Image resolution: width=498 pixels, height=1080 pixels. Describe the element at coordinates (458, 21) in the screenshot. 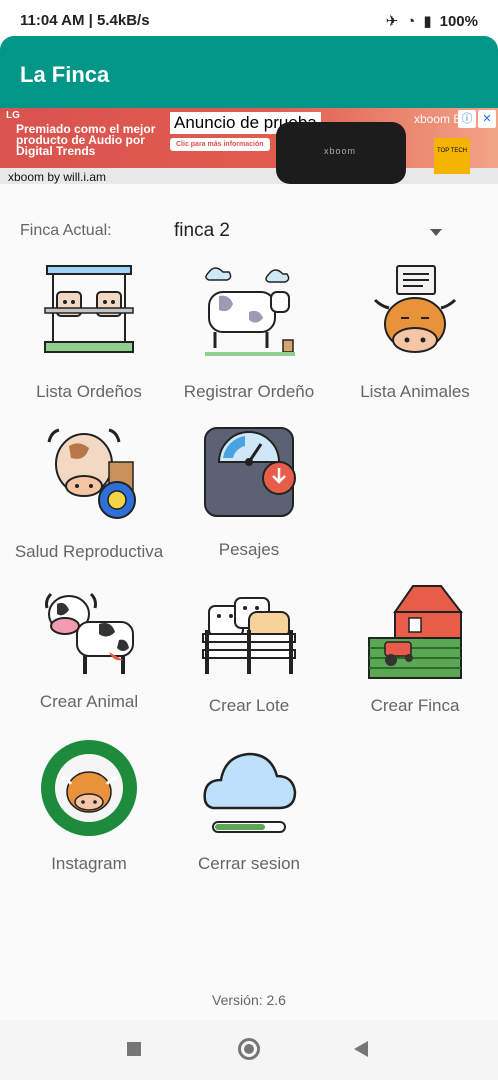

I see `battery-percent: 100%` at that location.